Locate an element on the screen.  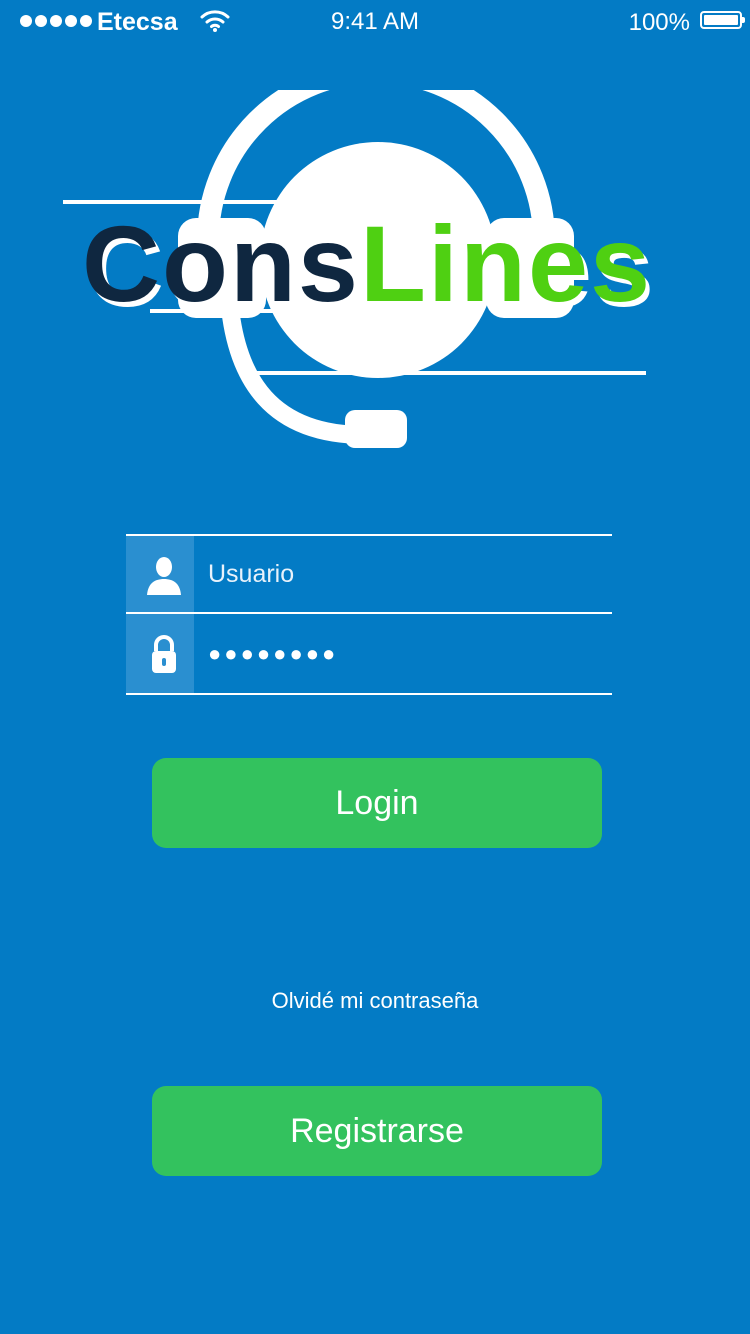
username-input: Usuario is located at coordinates (251, 574).